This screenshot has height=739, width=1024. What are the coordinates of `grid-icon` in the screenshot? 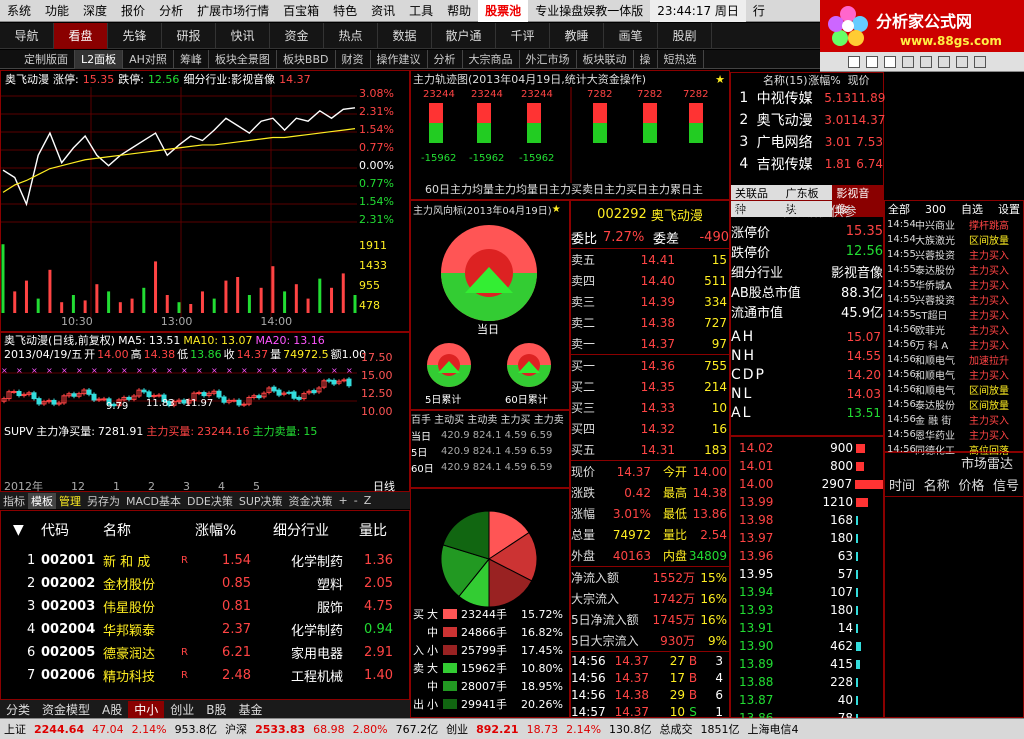 It's located at (926, 61).